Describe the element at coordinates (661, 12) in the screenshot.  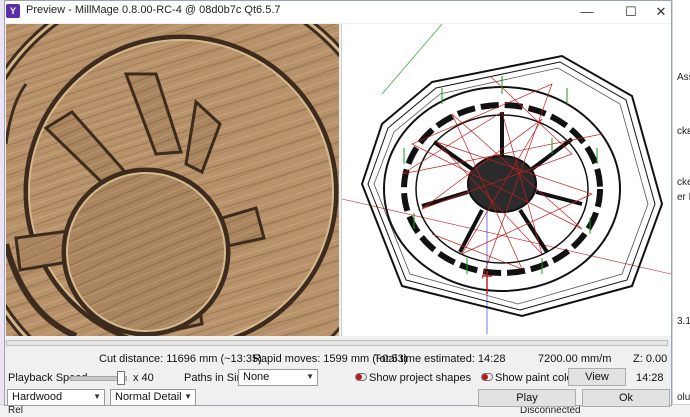
I see `close-button: ✕` at that location.